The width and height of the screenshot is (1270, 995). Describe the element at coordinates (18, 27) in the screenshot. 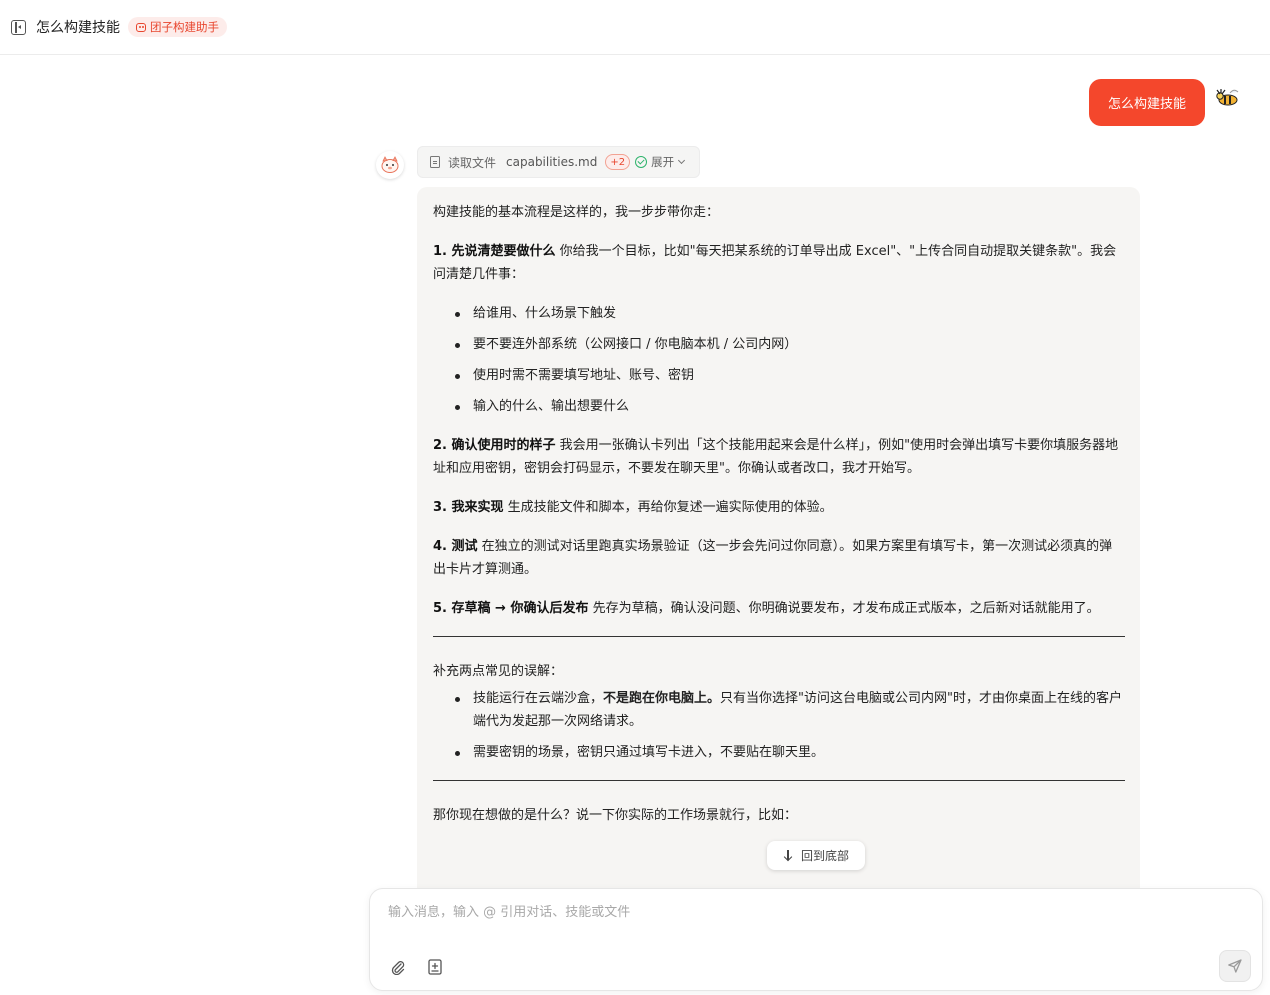

I see `sidebar-toggle-icon` at that location.